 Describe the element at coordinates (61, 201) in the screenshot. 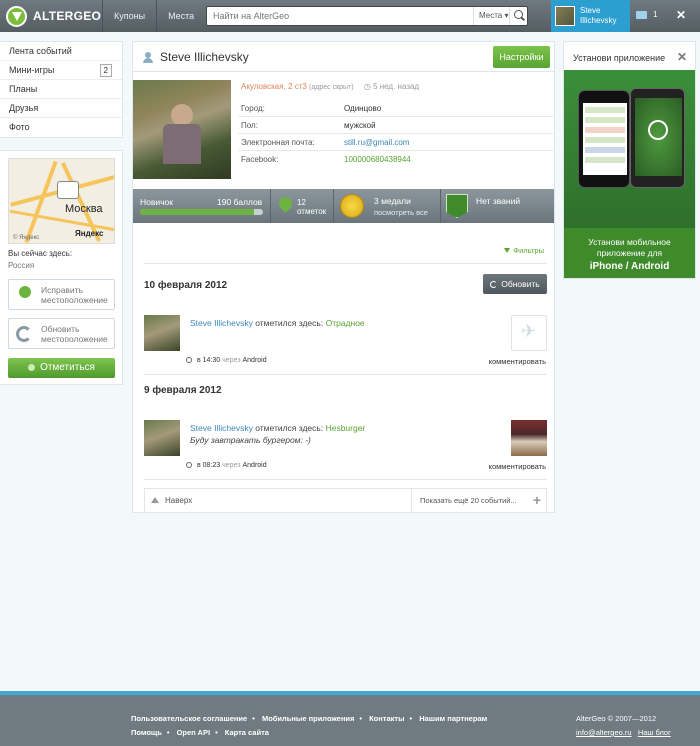

I see `location-map: Москва Яндекс © Яндекс` at that location.